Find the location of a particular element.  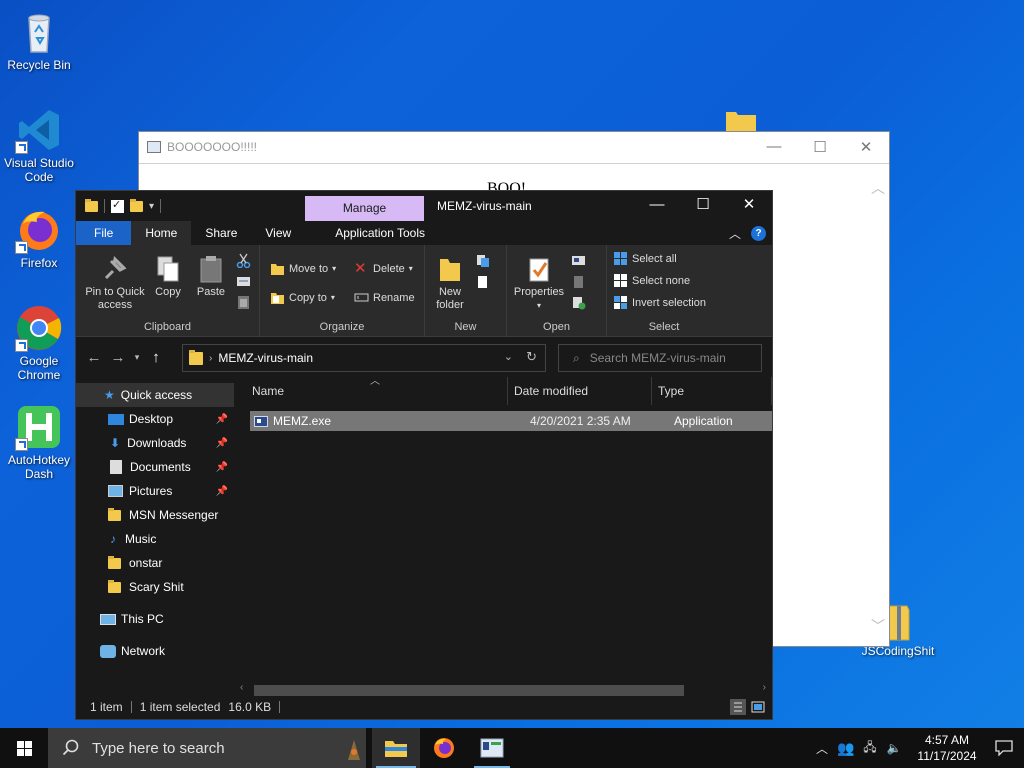

chrome-icon is located at coordinates (39, 328).